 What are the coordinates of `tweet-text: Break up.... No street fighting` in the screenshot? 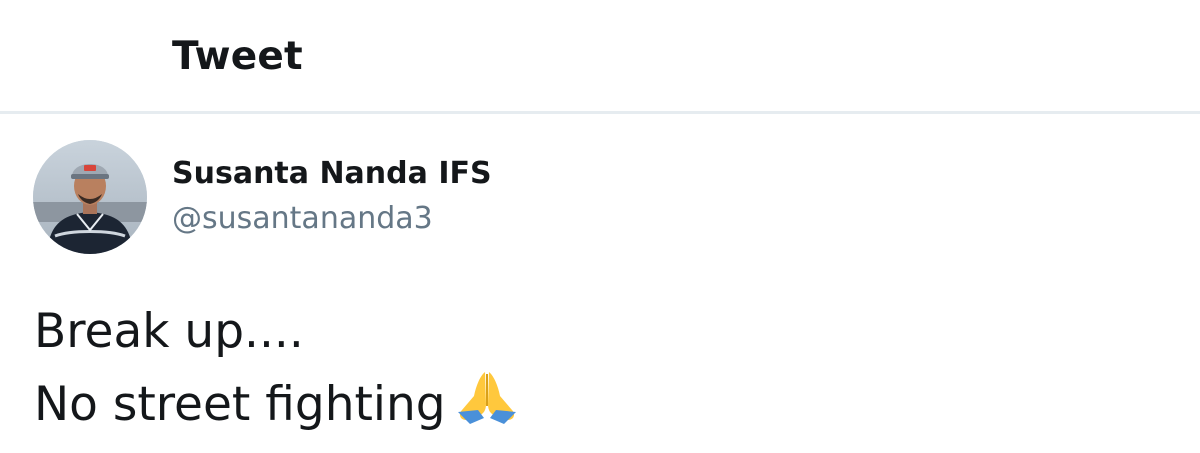 It's located at (277, 371).